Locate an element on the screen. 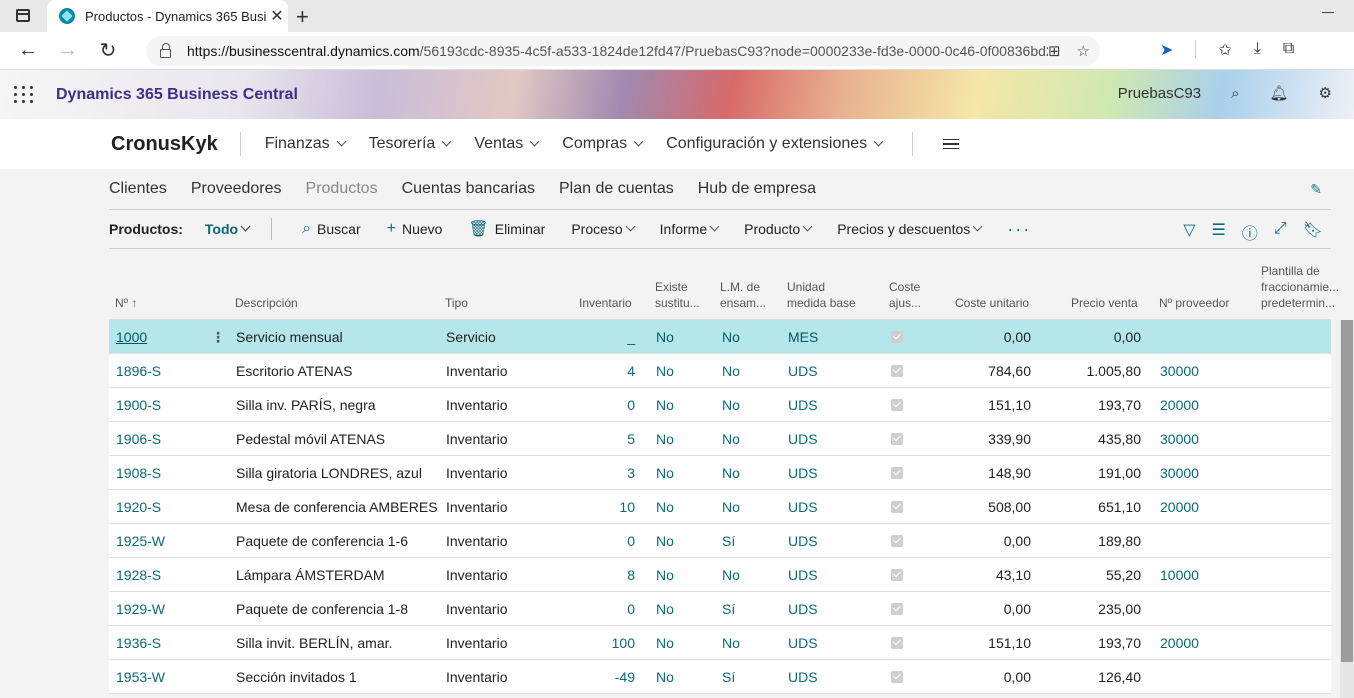 The height and width of the screenshot is (698, 1354). subnav-plan-de-cuentas: Plan de cuentas is located at coordinates (616, 189).